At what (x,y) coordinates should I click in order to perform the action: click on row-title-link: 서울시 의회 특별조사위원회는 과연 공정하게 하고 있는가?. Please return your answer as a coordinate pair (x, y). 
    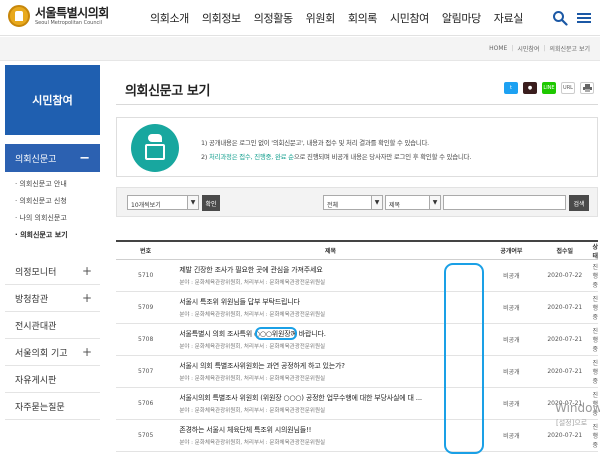
    Looking at the image, I should click on (262, 366).